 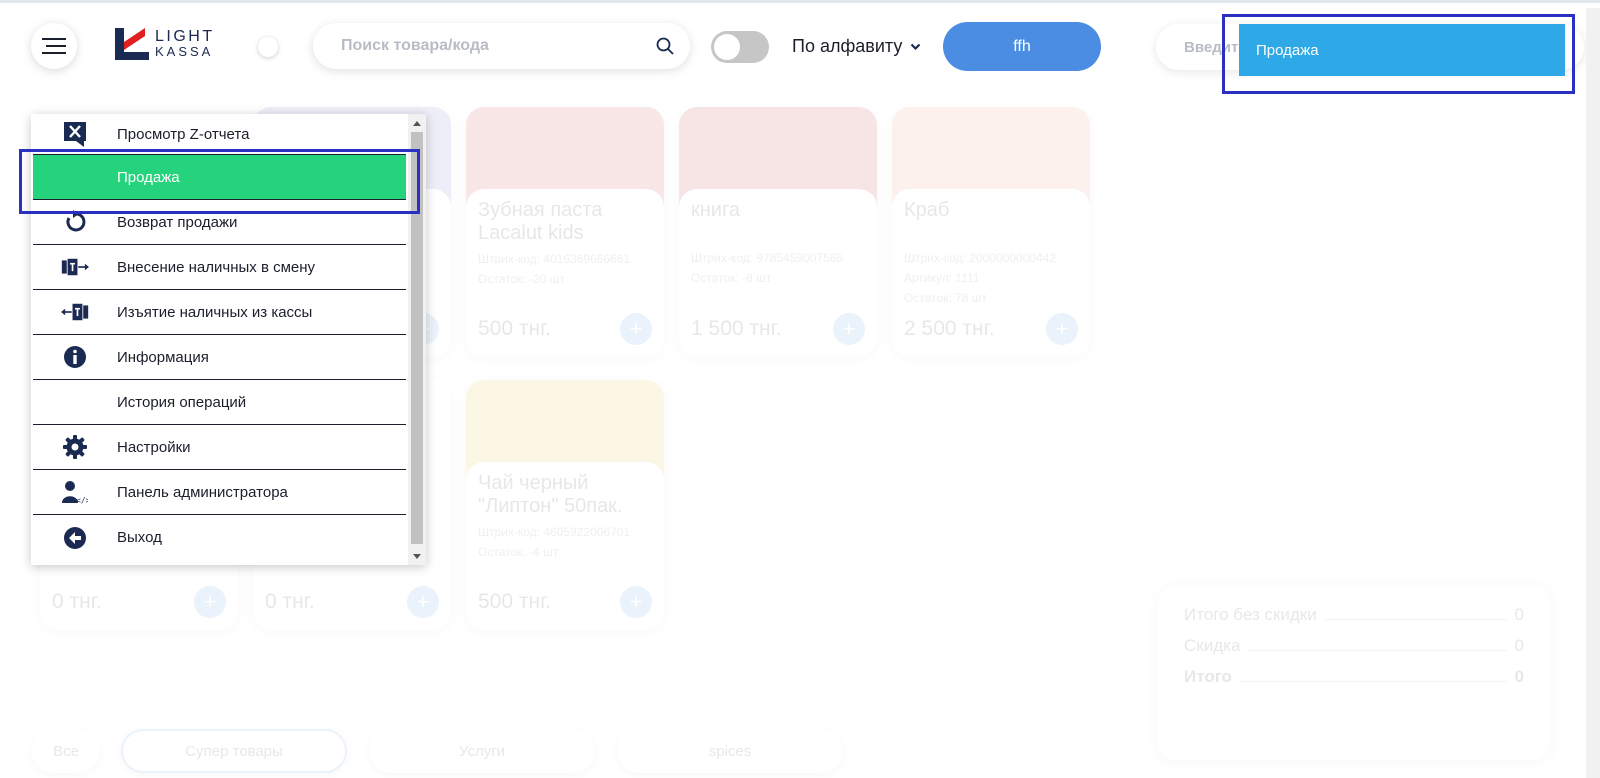 I want to click on sort-label: По алфавиту, so click(x=847, y=46).